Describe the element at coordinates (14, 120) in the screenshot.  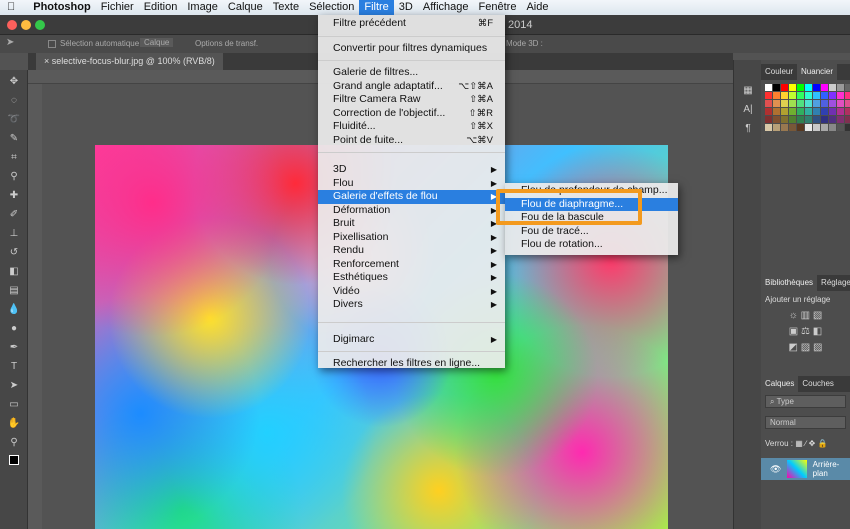
I see `lasso-tool-icon: ➰` at that location.